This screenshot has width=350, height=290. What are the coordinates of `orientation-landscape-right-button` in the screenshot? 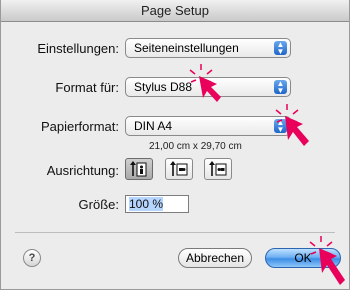 It's located at (218, 169).